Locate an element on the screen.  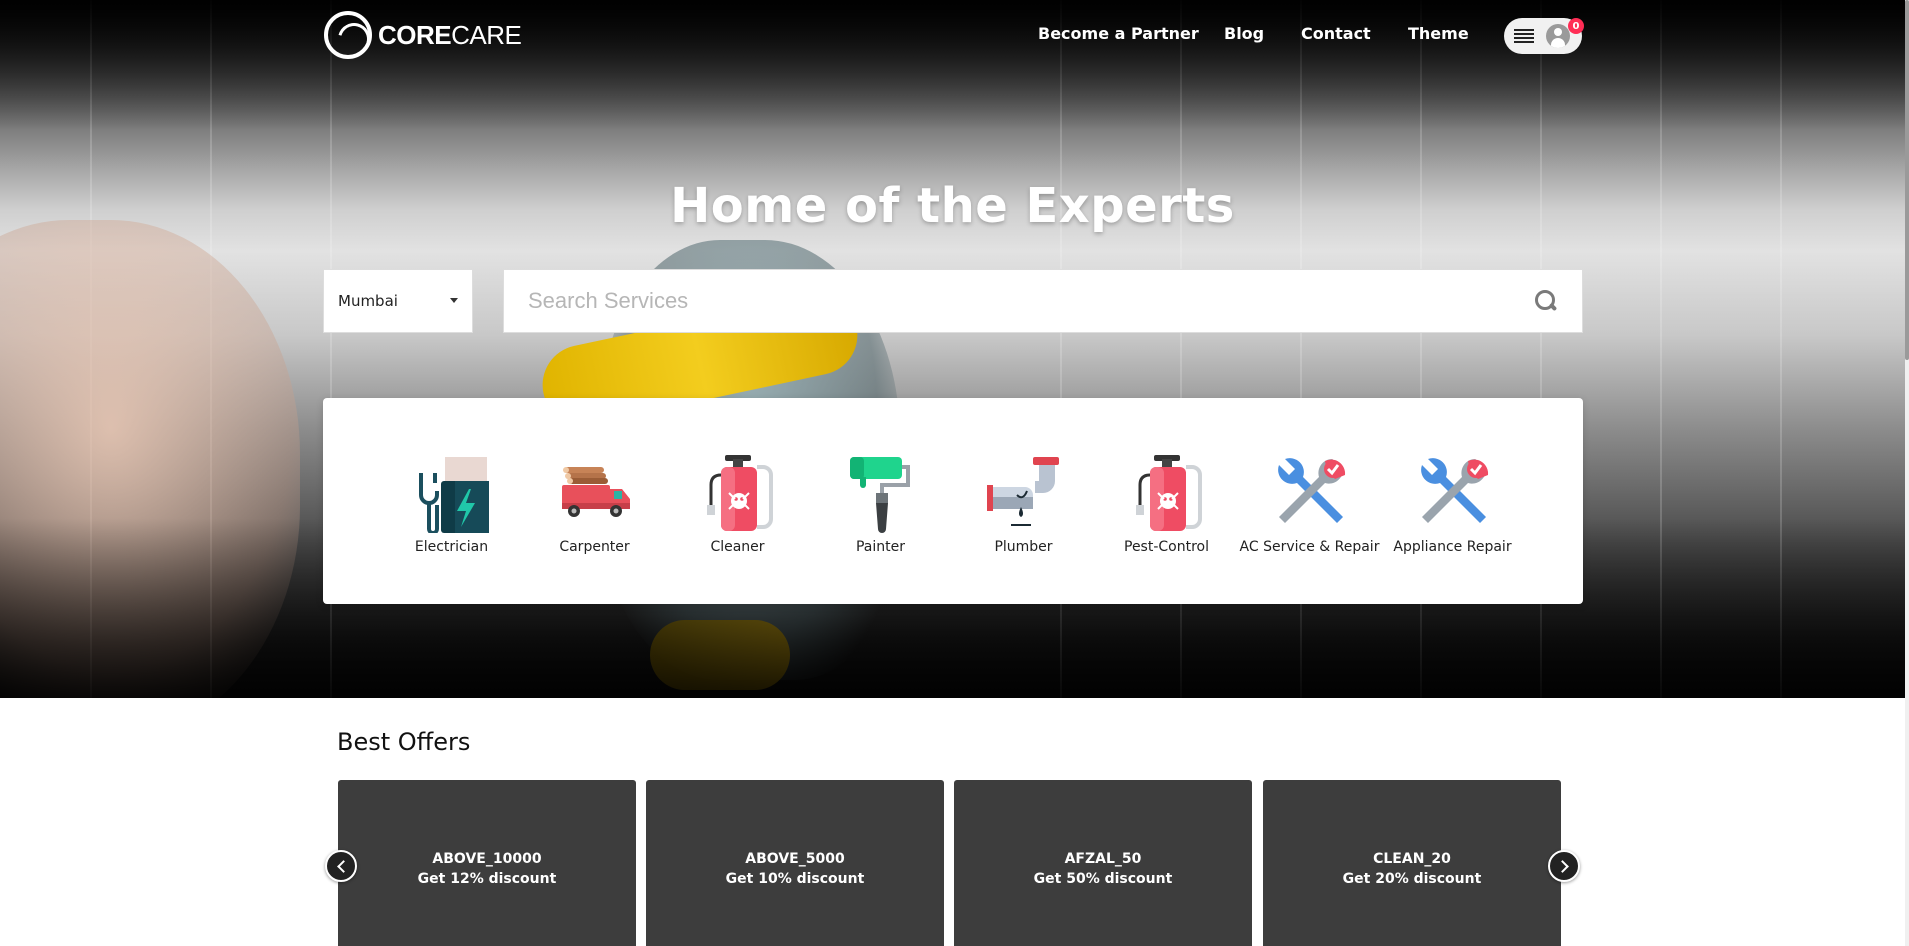
search-bar is located at coordinates (1043, 301).